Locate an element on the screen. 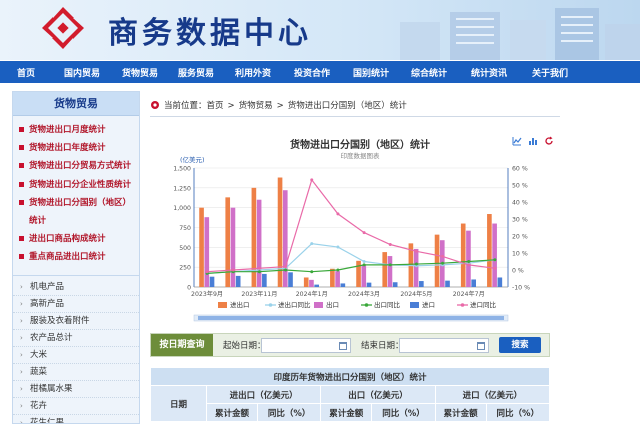 Image resolution: width=640 pixels, height=424 pixels. nav-item-5: 投资合作 is located at coordinates (312, 72).